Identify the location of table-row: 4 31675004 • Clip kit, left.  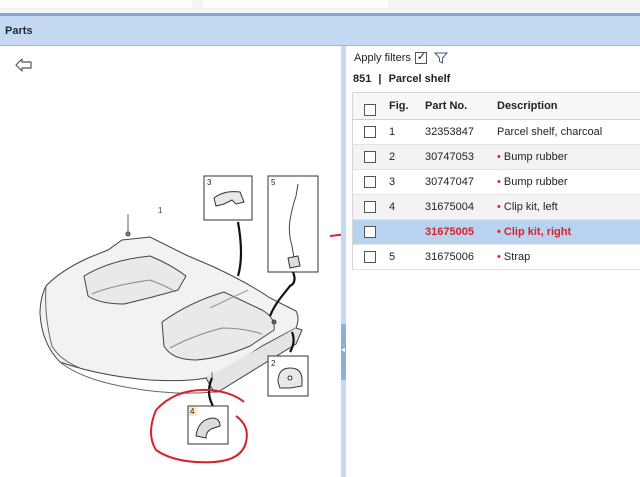
(496, 207).